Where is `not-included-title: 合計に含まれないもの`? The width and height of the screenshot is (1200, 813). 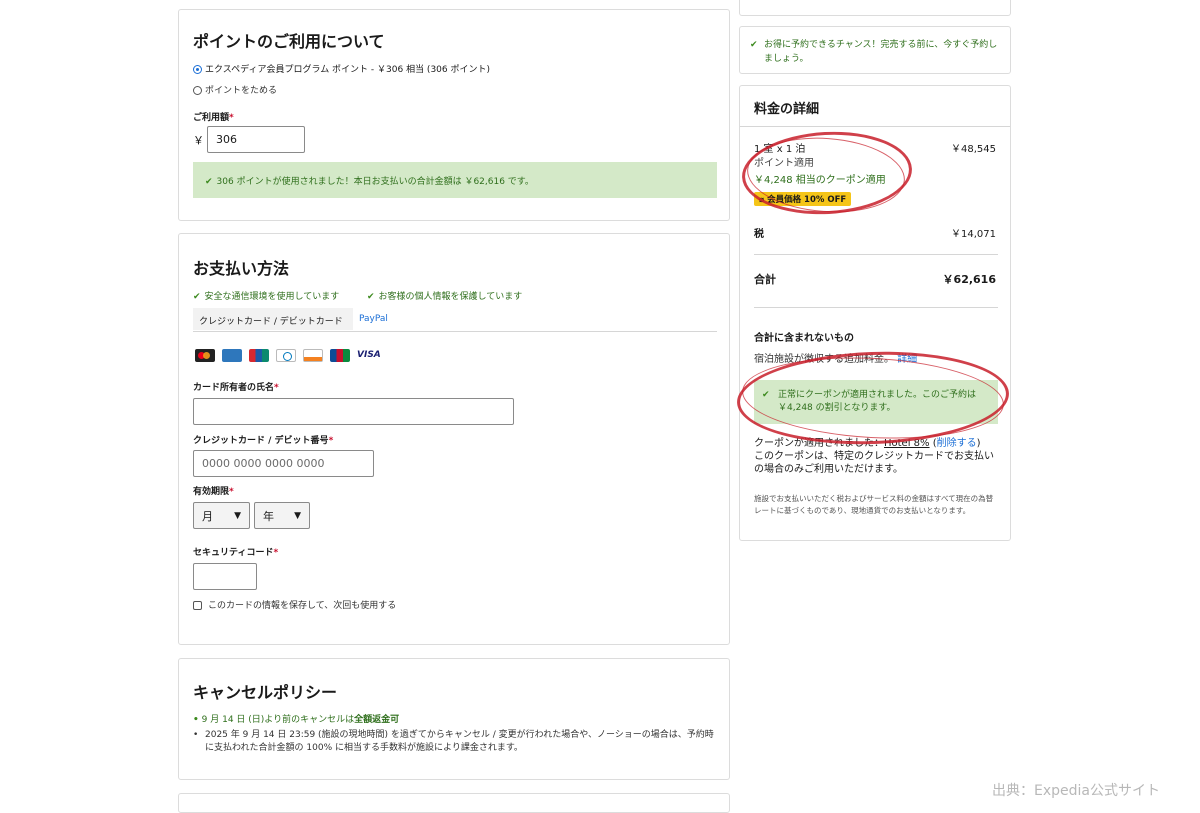 not-included-title: 合計に含まれないもの is located at coordinates (804, 338).